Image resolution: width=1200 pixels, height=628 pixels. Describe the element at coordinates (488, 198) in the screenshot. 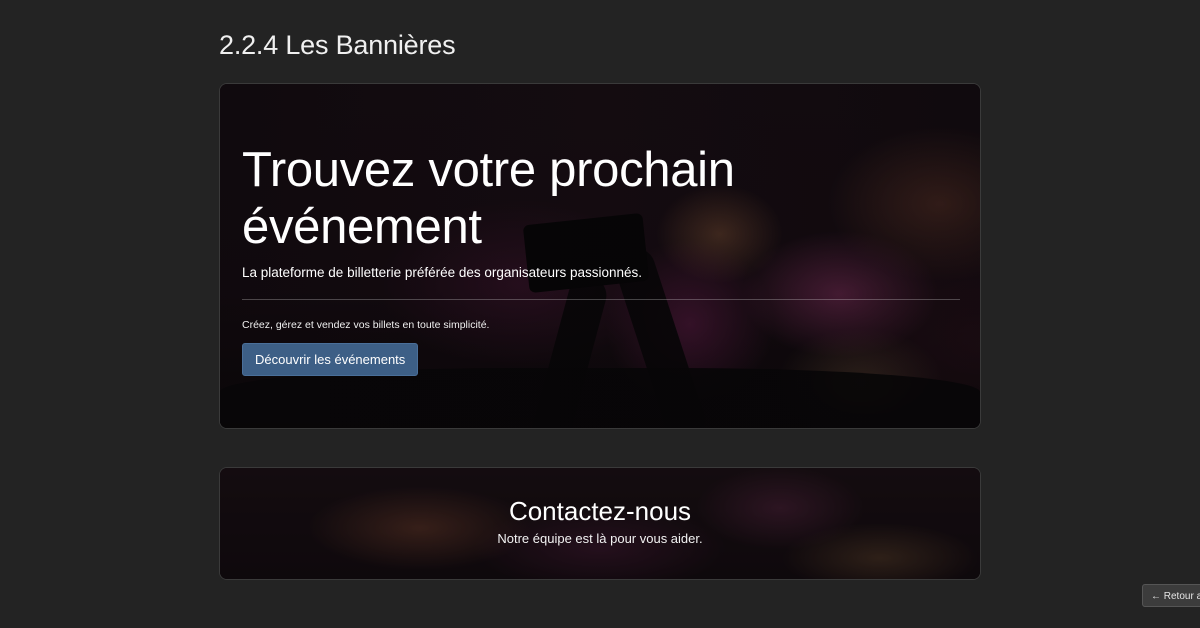

I see `hero-title: Trouvez votre prochain événement` at that location.